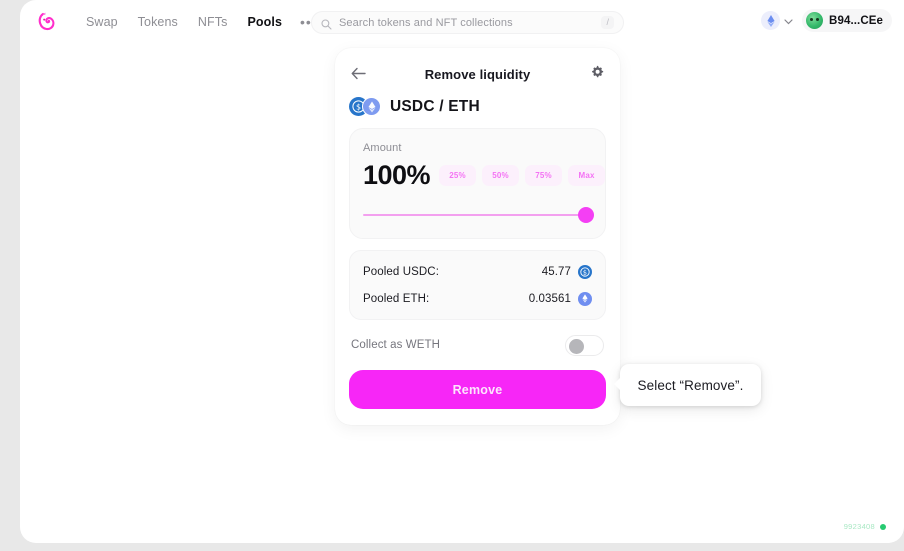 This screenshot has height=551, width=904. What do you see at coordinates (264, 22) in the screenshot?
I see `nav-item-pools: Pools` at bounding box center [264, 22].